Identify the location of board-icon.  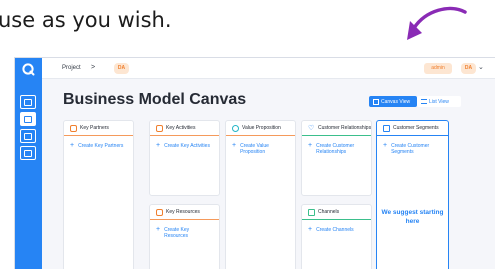
(28, 102).